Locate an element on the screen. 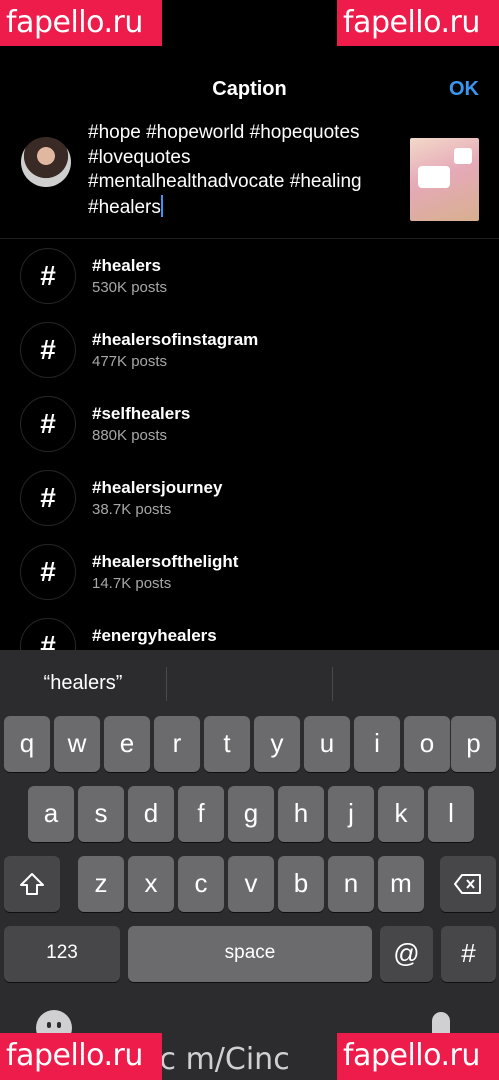 This screenshot has width=499, height=1080. suggestion-post-count: 477K posts is located at coordinates (130, 361).